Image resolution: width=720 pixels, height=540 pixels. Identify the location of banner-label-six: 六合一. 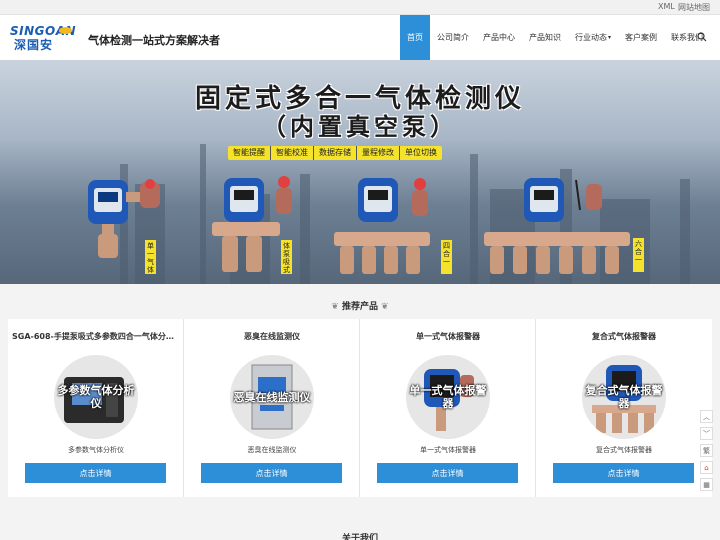
(638, 255).